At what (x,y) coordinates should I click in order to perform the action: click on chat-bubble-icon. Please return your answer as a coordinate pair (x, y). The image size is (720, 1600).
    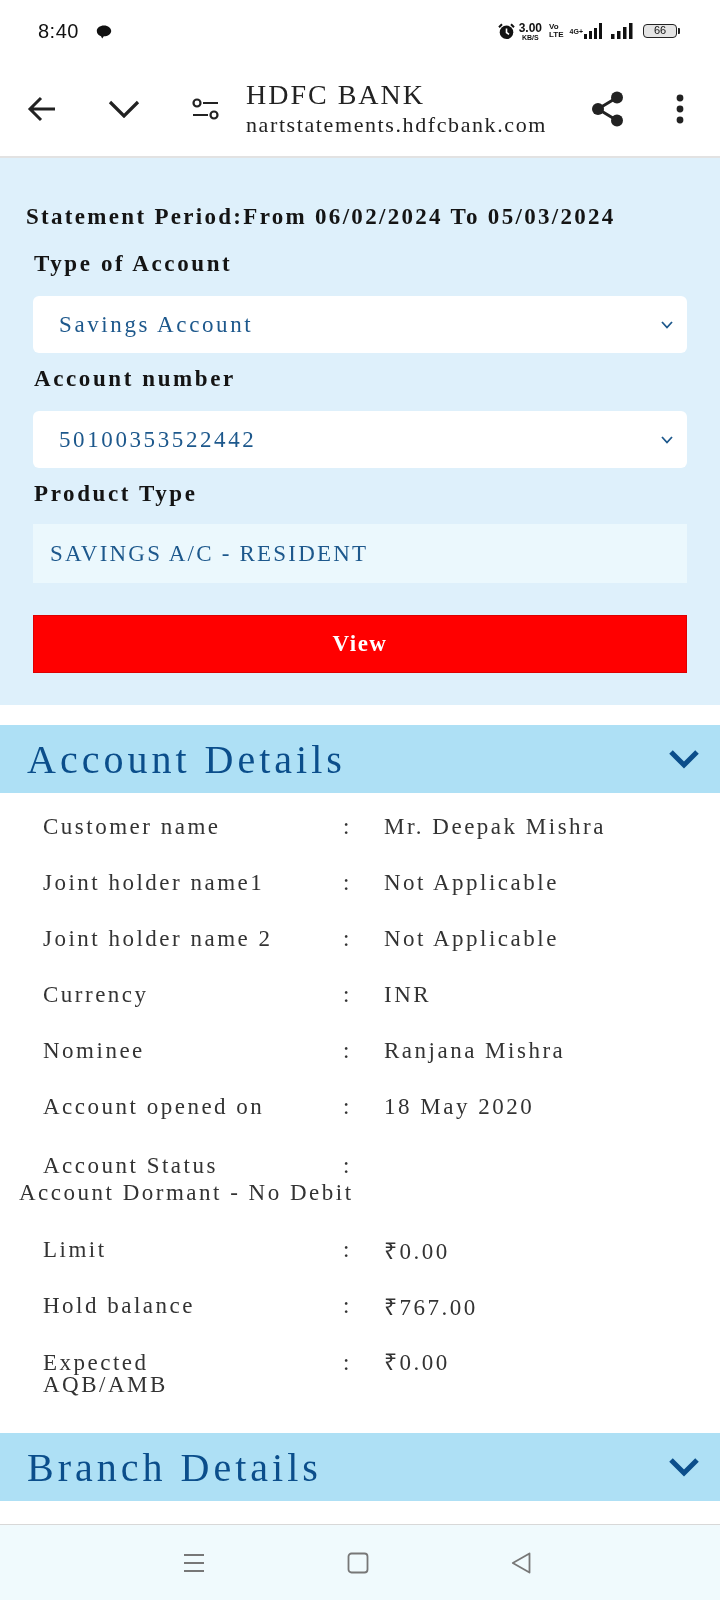
    Looking at the image, I should click on (103, 32).